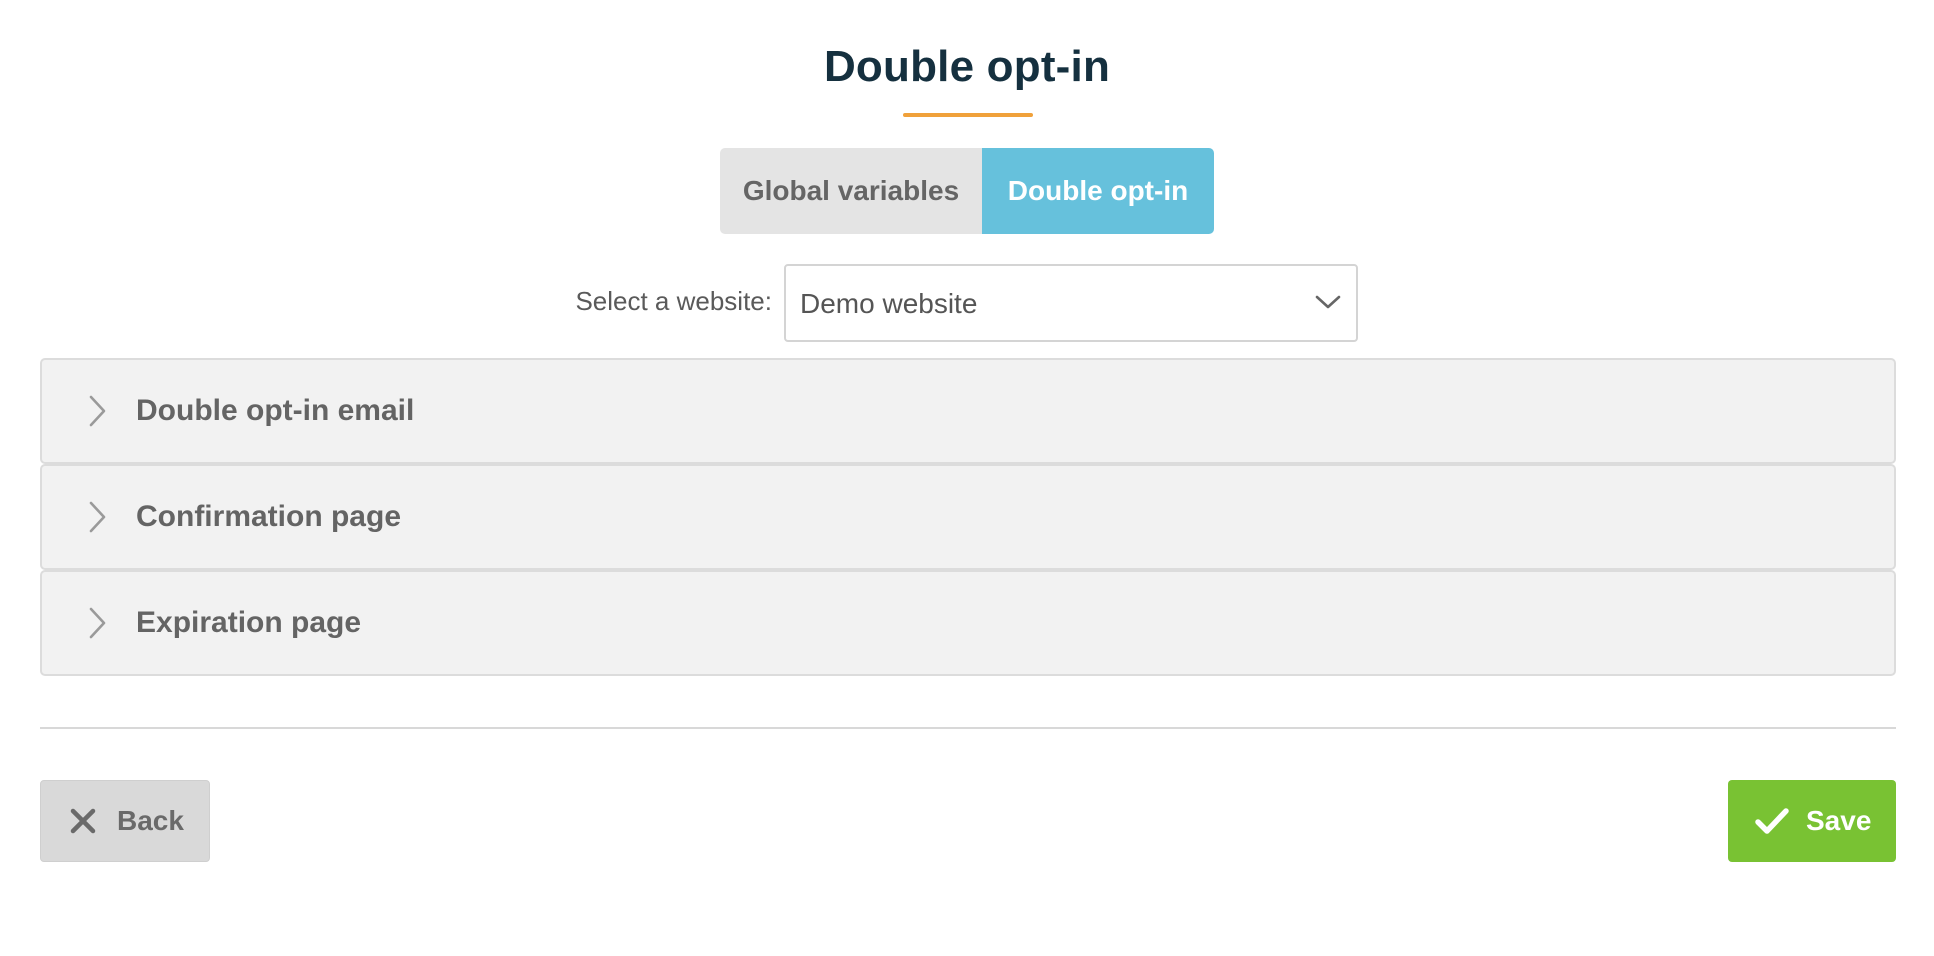  I want to click on back-button: Back, so click(125, 821).